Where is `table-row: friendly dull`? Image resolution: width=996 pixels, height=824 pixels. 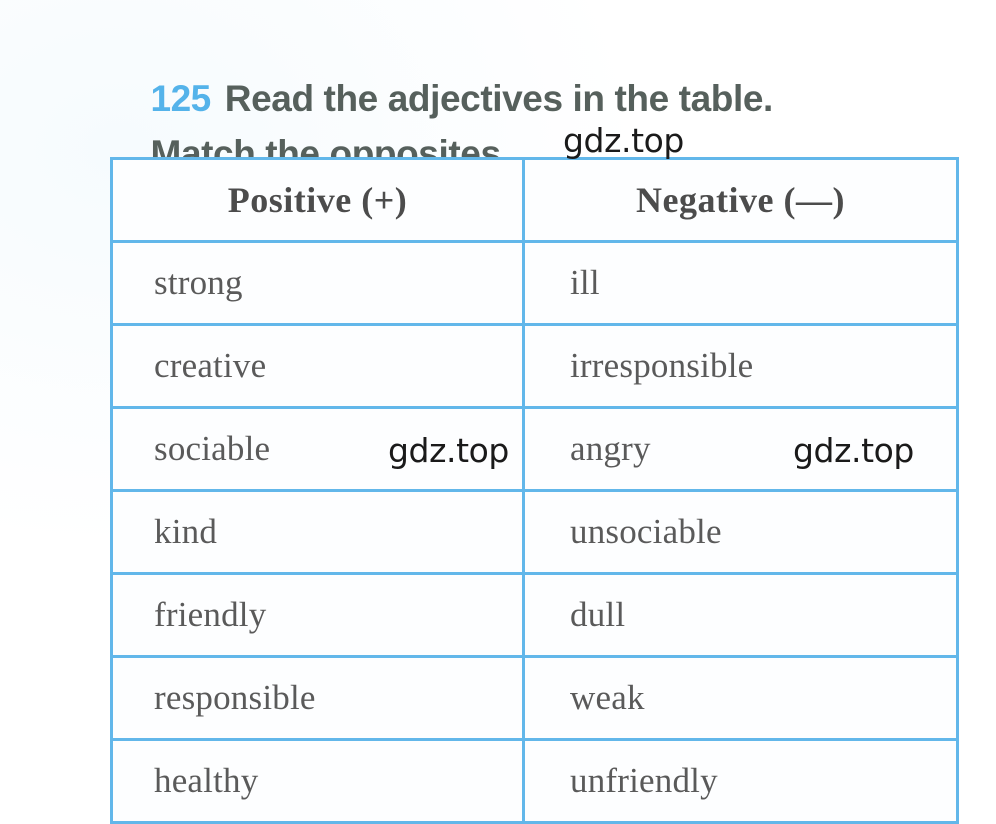 table-row: friendly dull is located at coordinates (534, 615).